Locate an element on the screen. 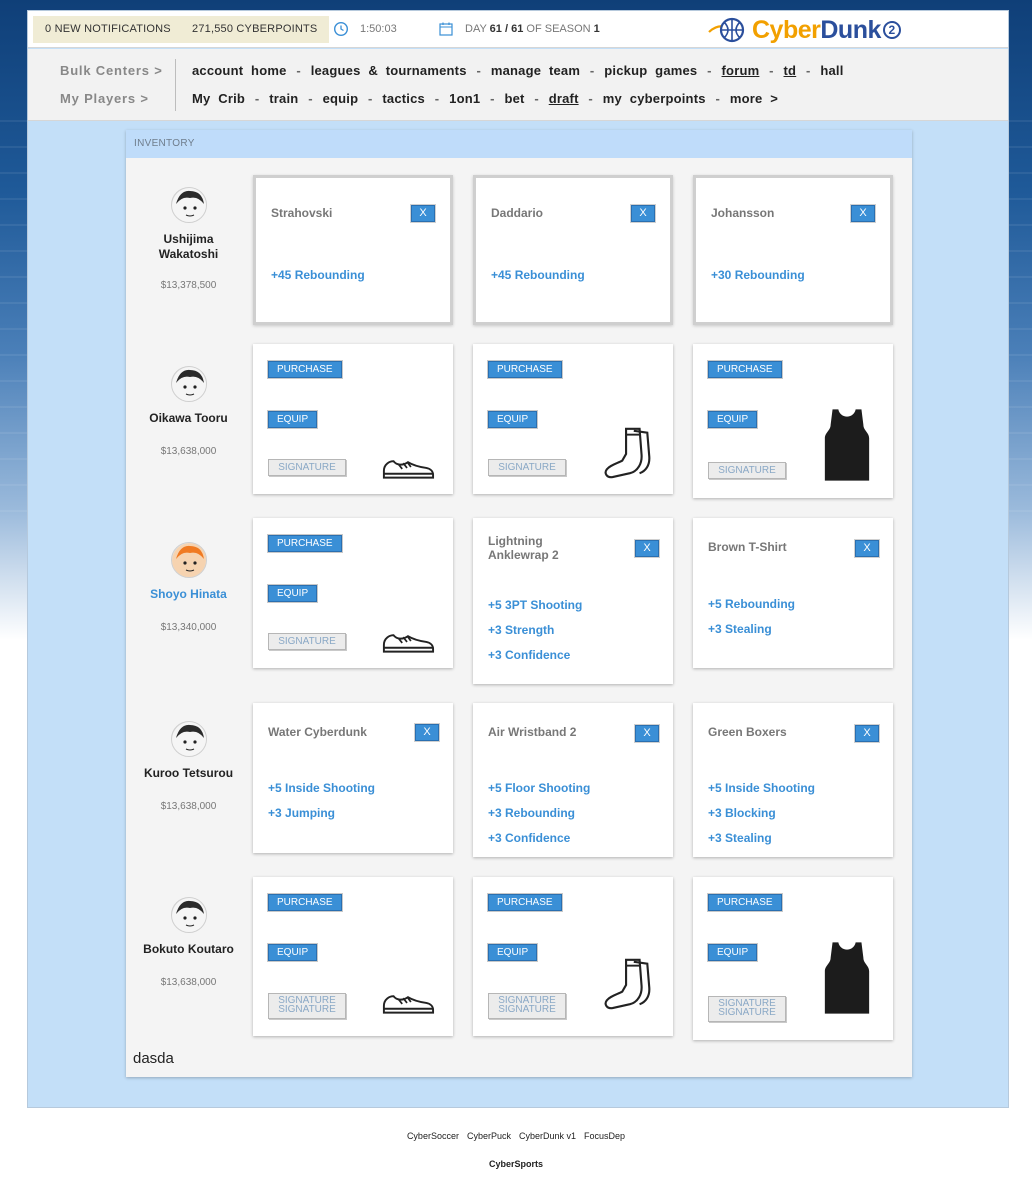 This screenshot has width=1032, height=1180. player-info: Bokuto Koutaro $13,638,000 is located at coordinates (188, 942).